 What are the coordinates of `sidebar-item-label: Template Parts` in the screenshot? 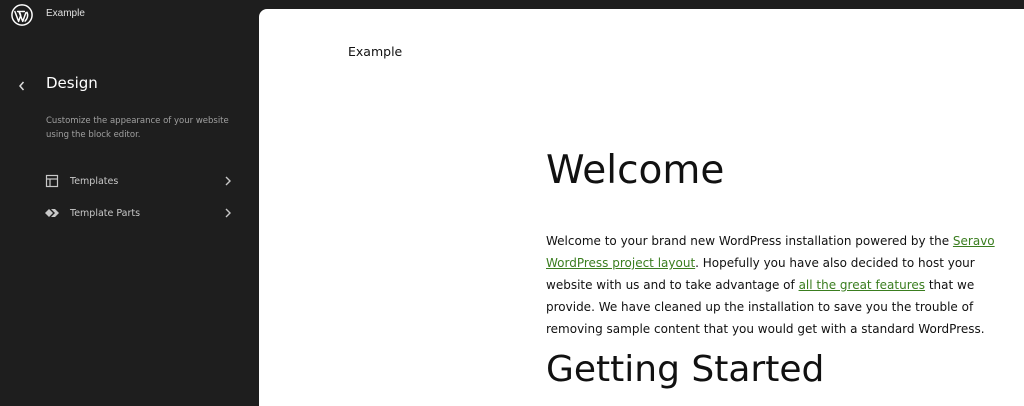 It's located at (105, 213).